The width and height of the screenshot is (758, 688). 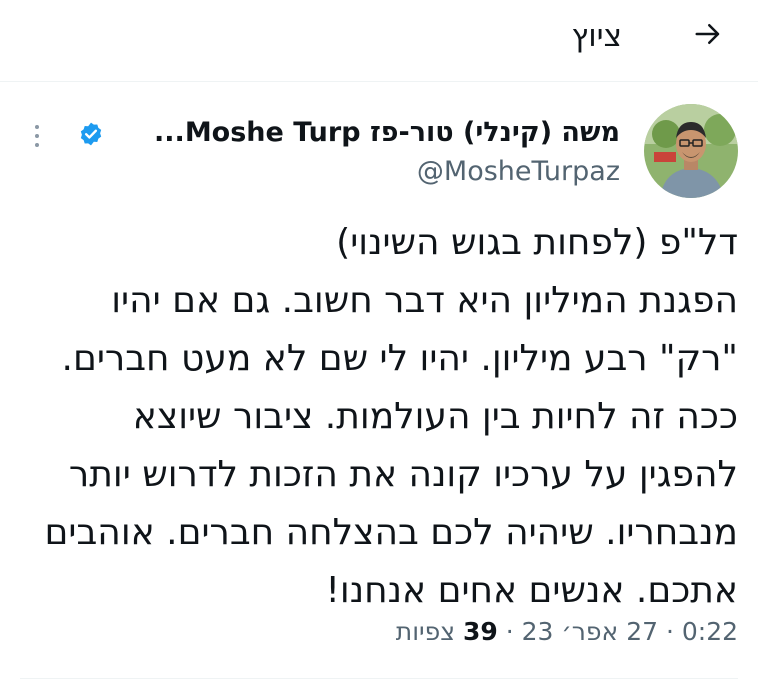 I want to click on views-label: צפיות, so click(x=425, y=631).